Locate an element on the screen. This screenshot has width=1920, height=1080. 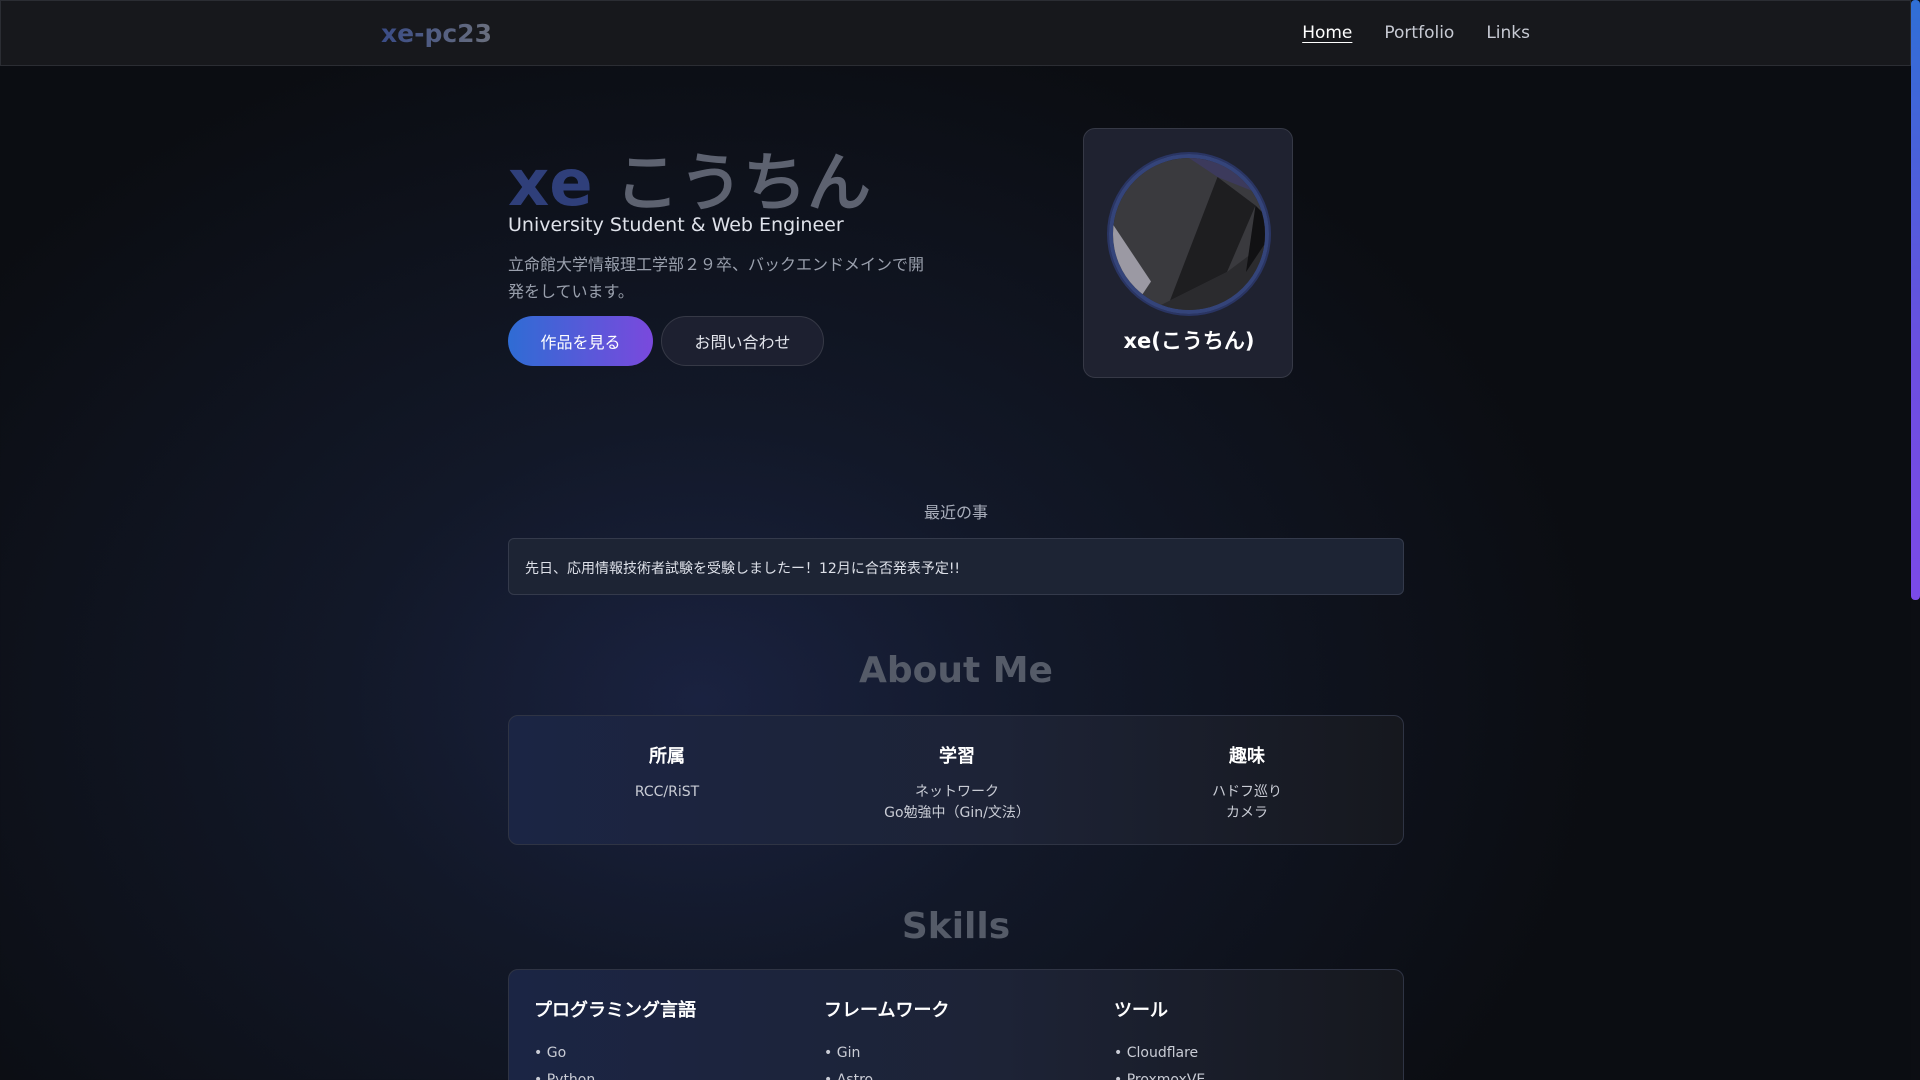
about-learning-line: Go勉強中（Gin/文法） is located at coordinates (957, 813).